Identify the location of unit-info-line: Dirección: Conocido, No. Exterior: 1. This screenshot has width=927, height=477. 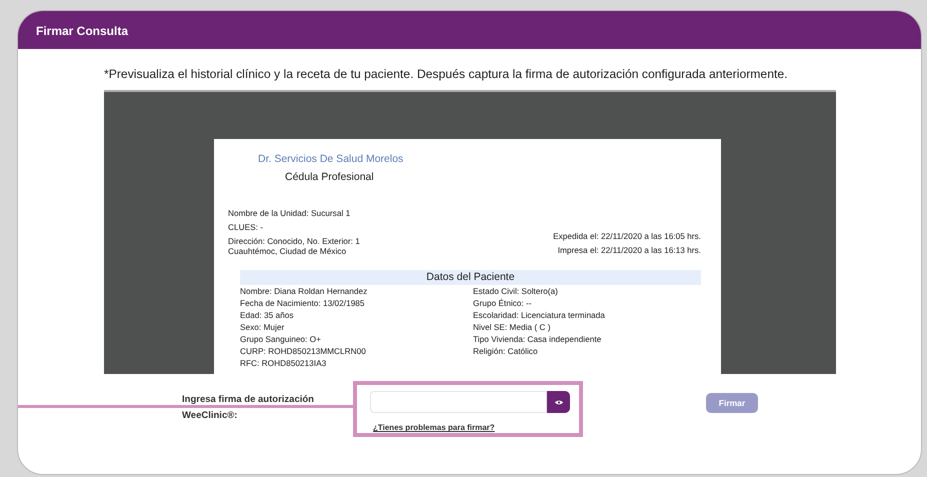
(294, 241).